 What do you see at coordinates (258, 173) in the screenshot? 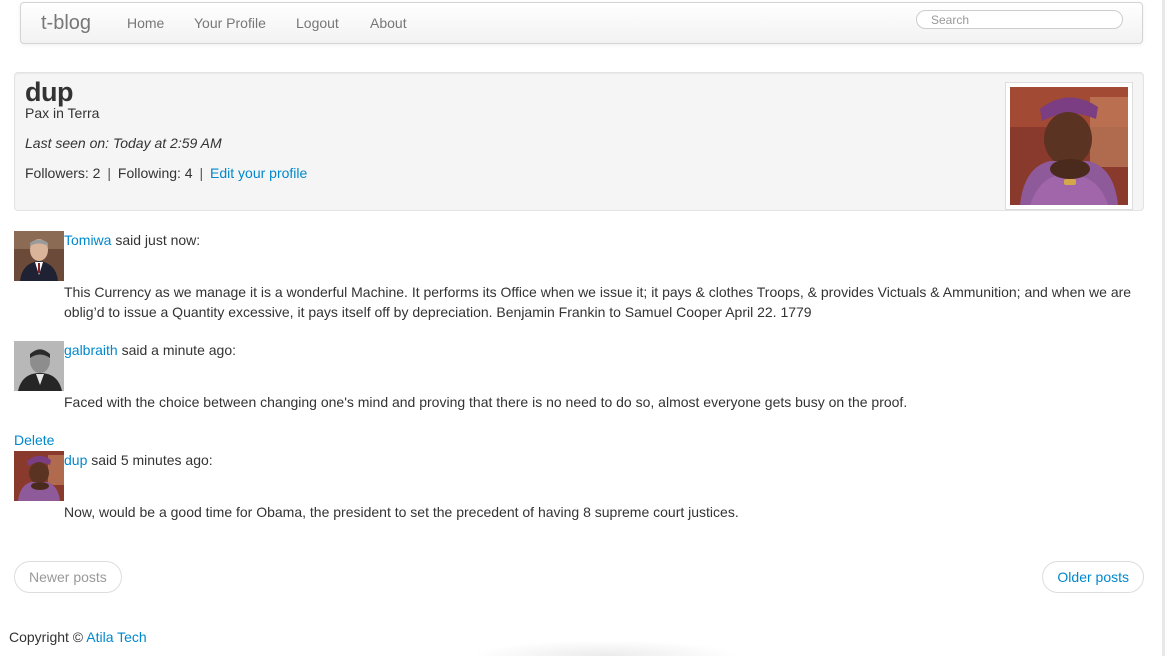
I see `edit-profile-link: Edit your profile` at bounding box center [258, 173].